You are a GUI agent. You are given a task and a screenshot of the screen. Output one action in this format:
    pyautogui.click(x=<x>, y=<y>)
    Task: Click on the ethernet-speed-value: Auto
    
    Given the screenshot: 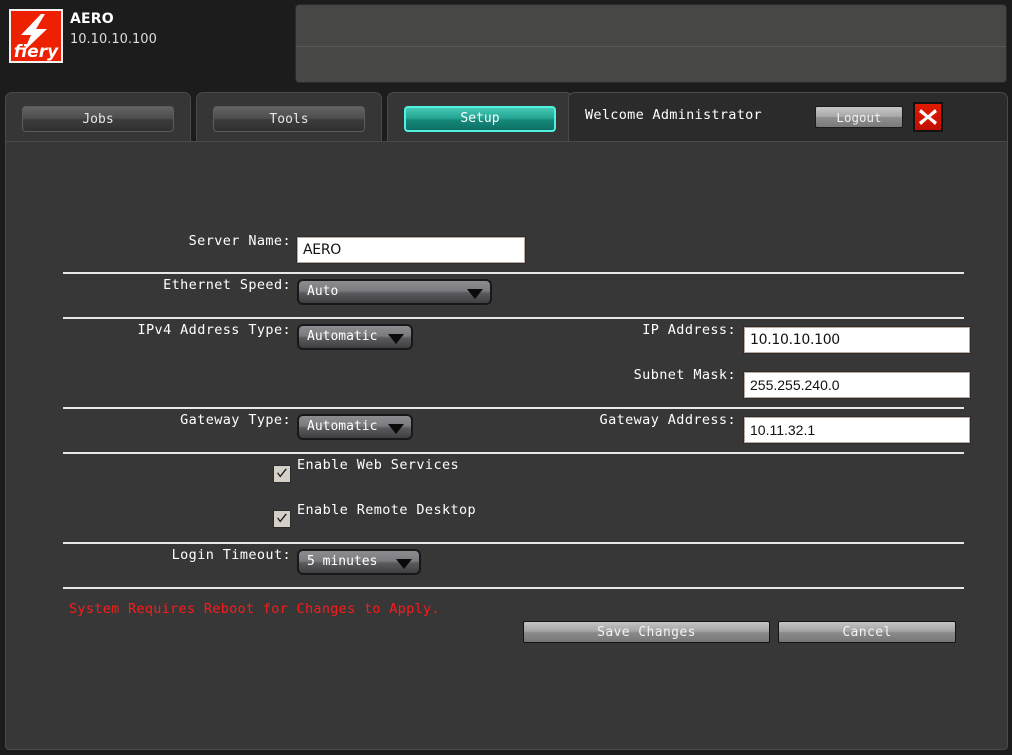 What is the action you would take?
    pyautogui.click(x=323, y=291)
    